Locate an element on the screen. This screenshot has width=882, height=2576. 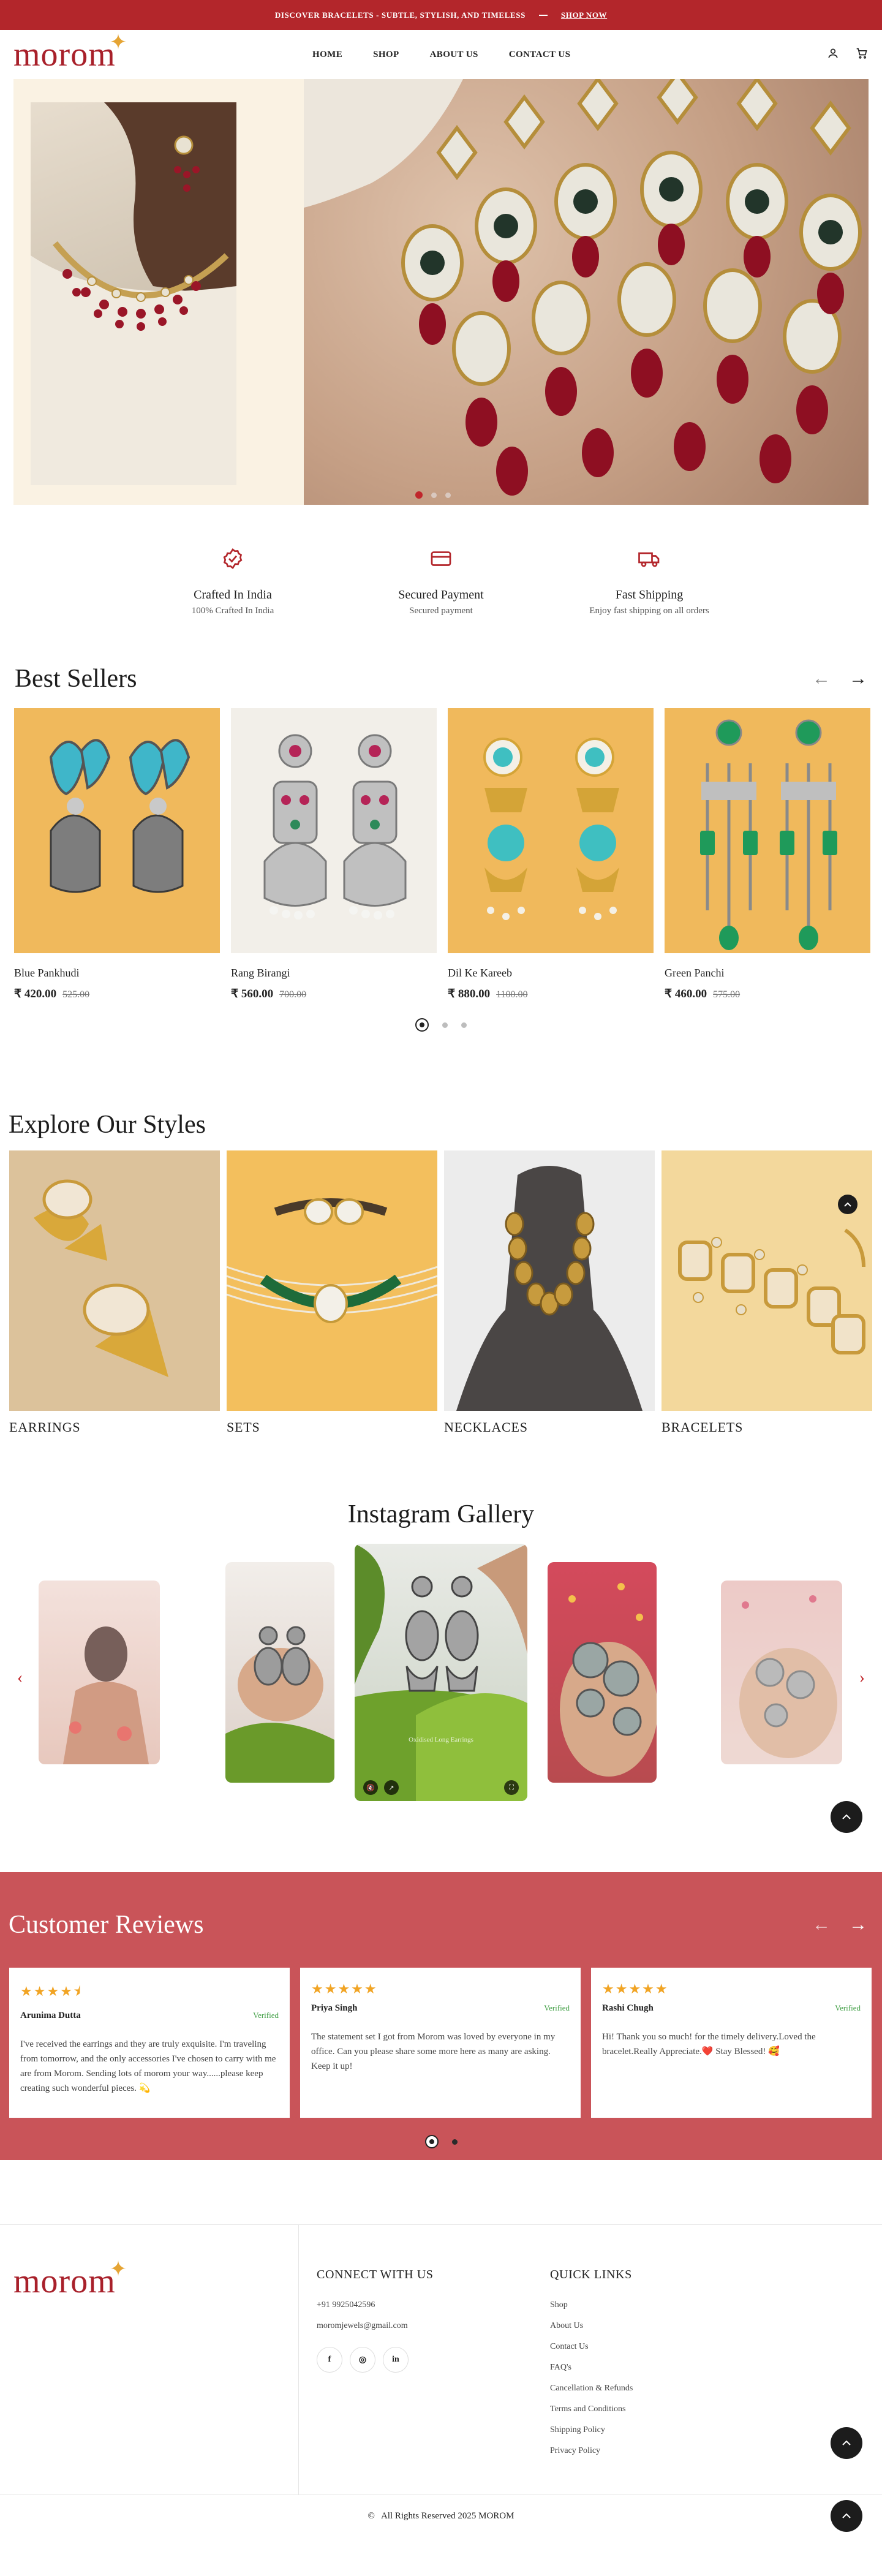
original-price: 575.00 is located at coordinates (727, 994).